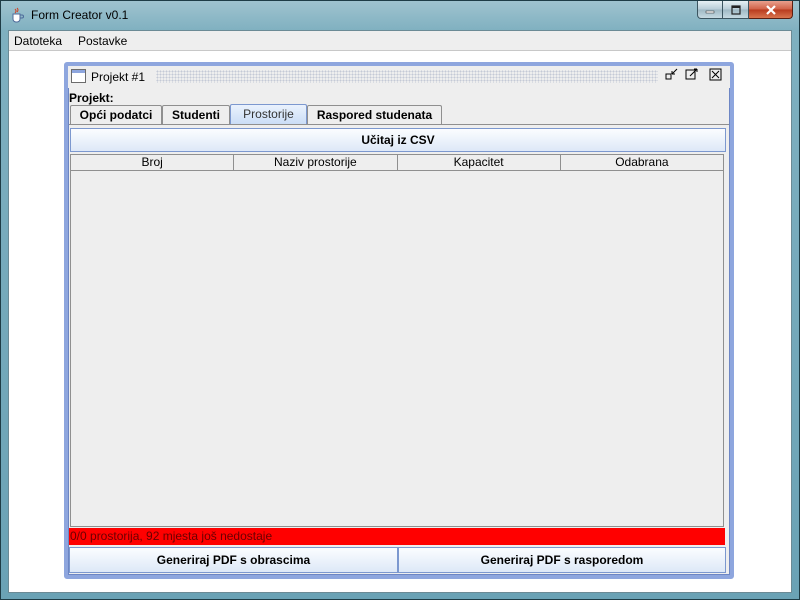  I want to click on tab-studenti: Studenti, so click(196, 114).